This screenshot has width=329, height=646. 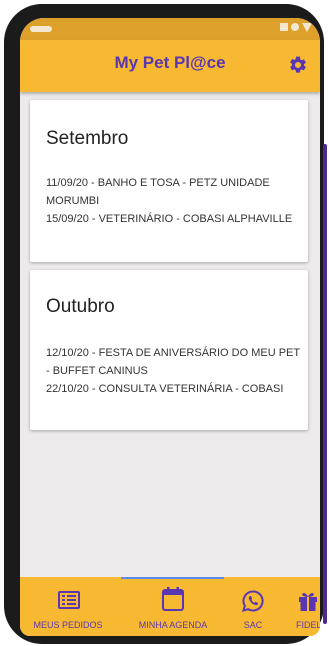 I want to click on nav-label: MEUS PEDIDOS, so click(x=68, y=625).